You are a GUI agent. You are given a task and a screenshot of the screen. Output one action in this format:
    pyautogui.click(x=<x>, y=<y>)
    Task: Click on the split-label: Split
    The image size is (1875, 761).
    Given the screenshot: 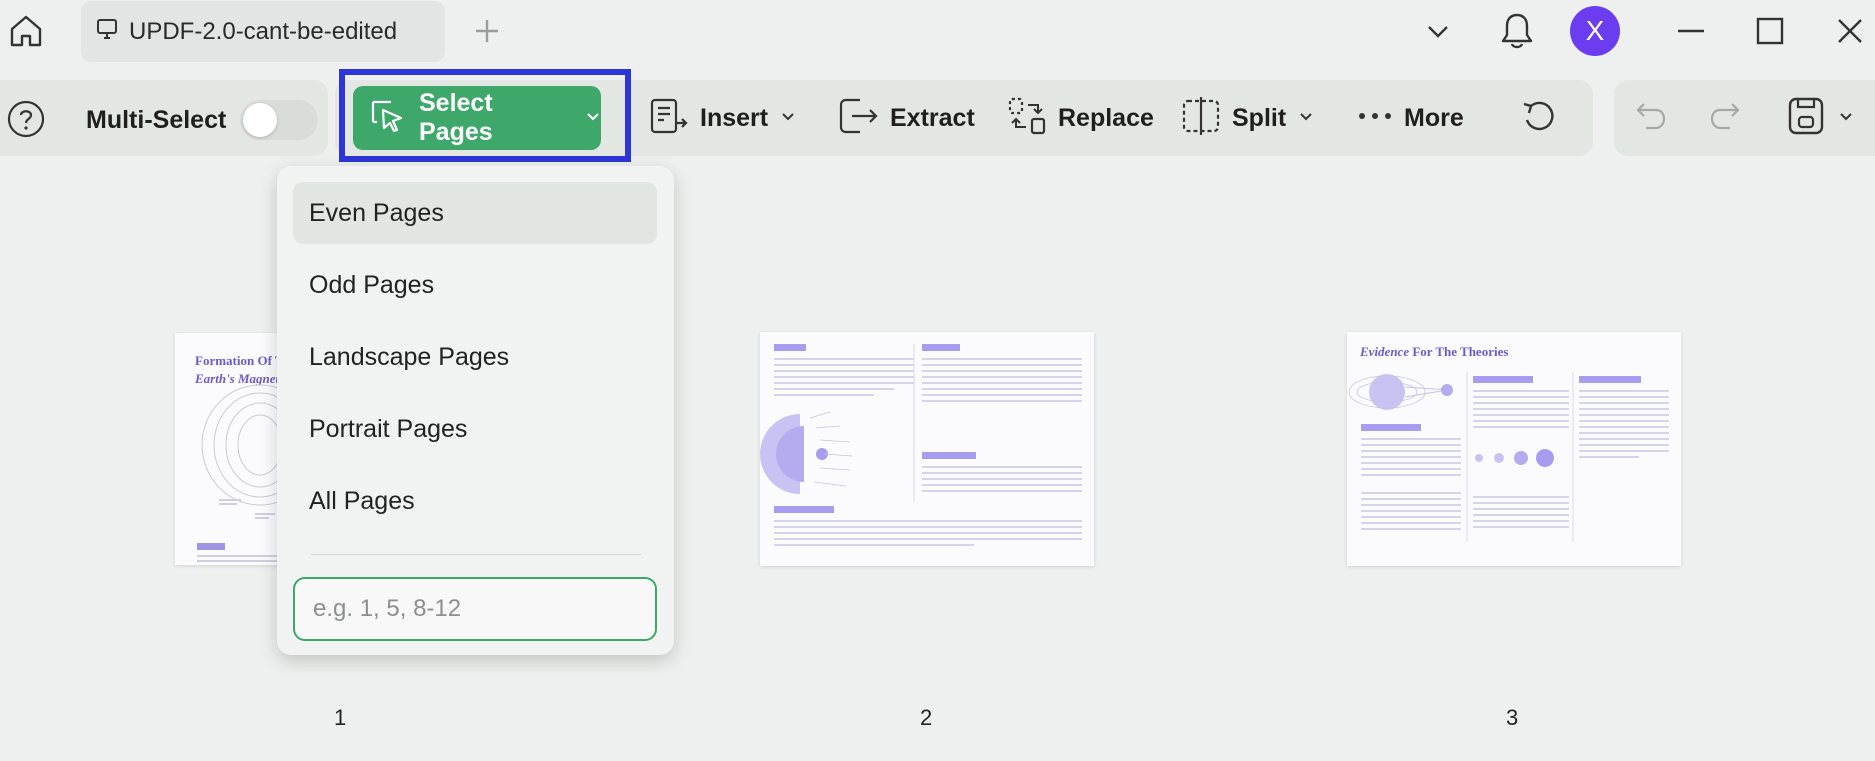 What is the action you would take?
    pyautogui.click(x=1259, y=117)
    